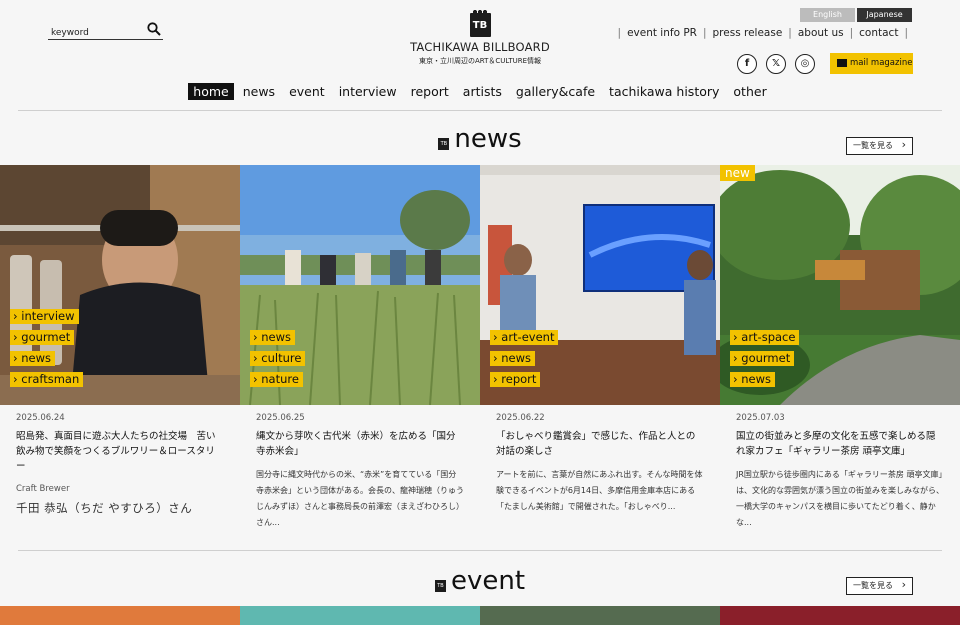 The width and height of the screenshot is (960, 625). I want to click on card-title: 国立の街並みと多摩の文化を五感で楽しめる隠れ家カフェ「ギャラリー茶房 頑亭文庫」, so click(840, 444).